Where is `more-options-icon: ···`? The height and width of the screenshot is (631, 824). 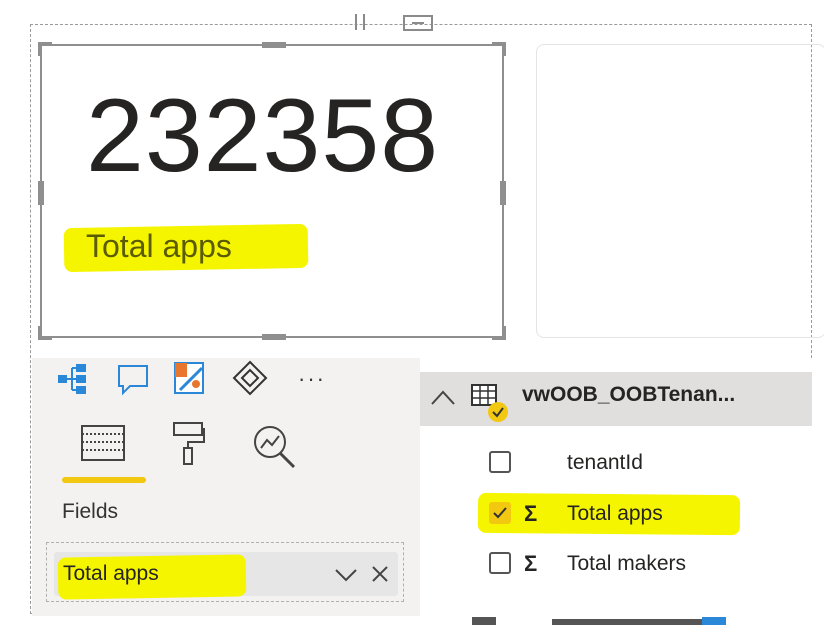
more-options-icon: ··· is located at coordinates (312, 379).